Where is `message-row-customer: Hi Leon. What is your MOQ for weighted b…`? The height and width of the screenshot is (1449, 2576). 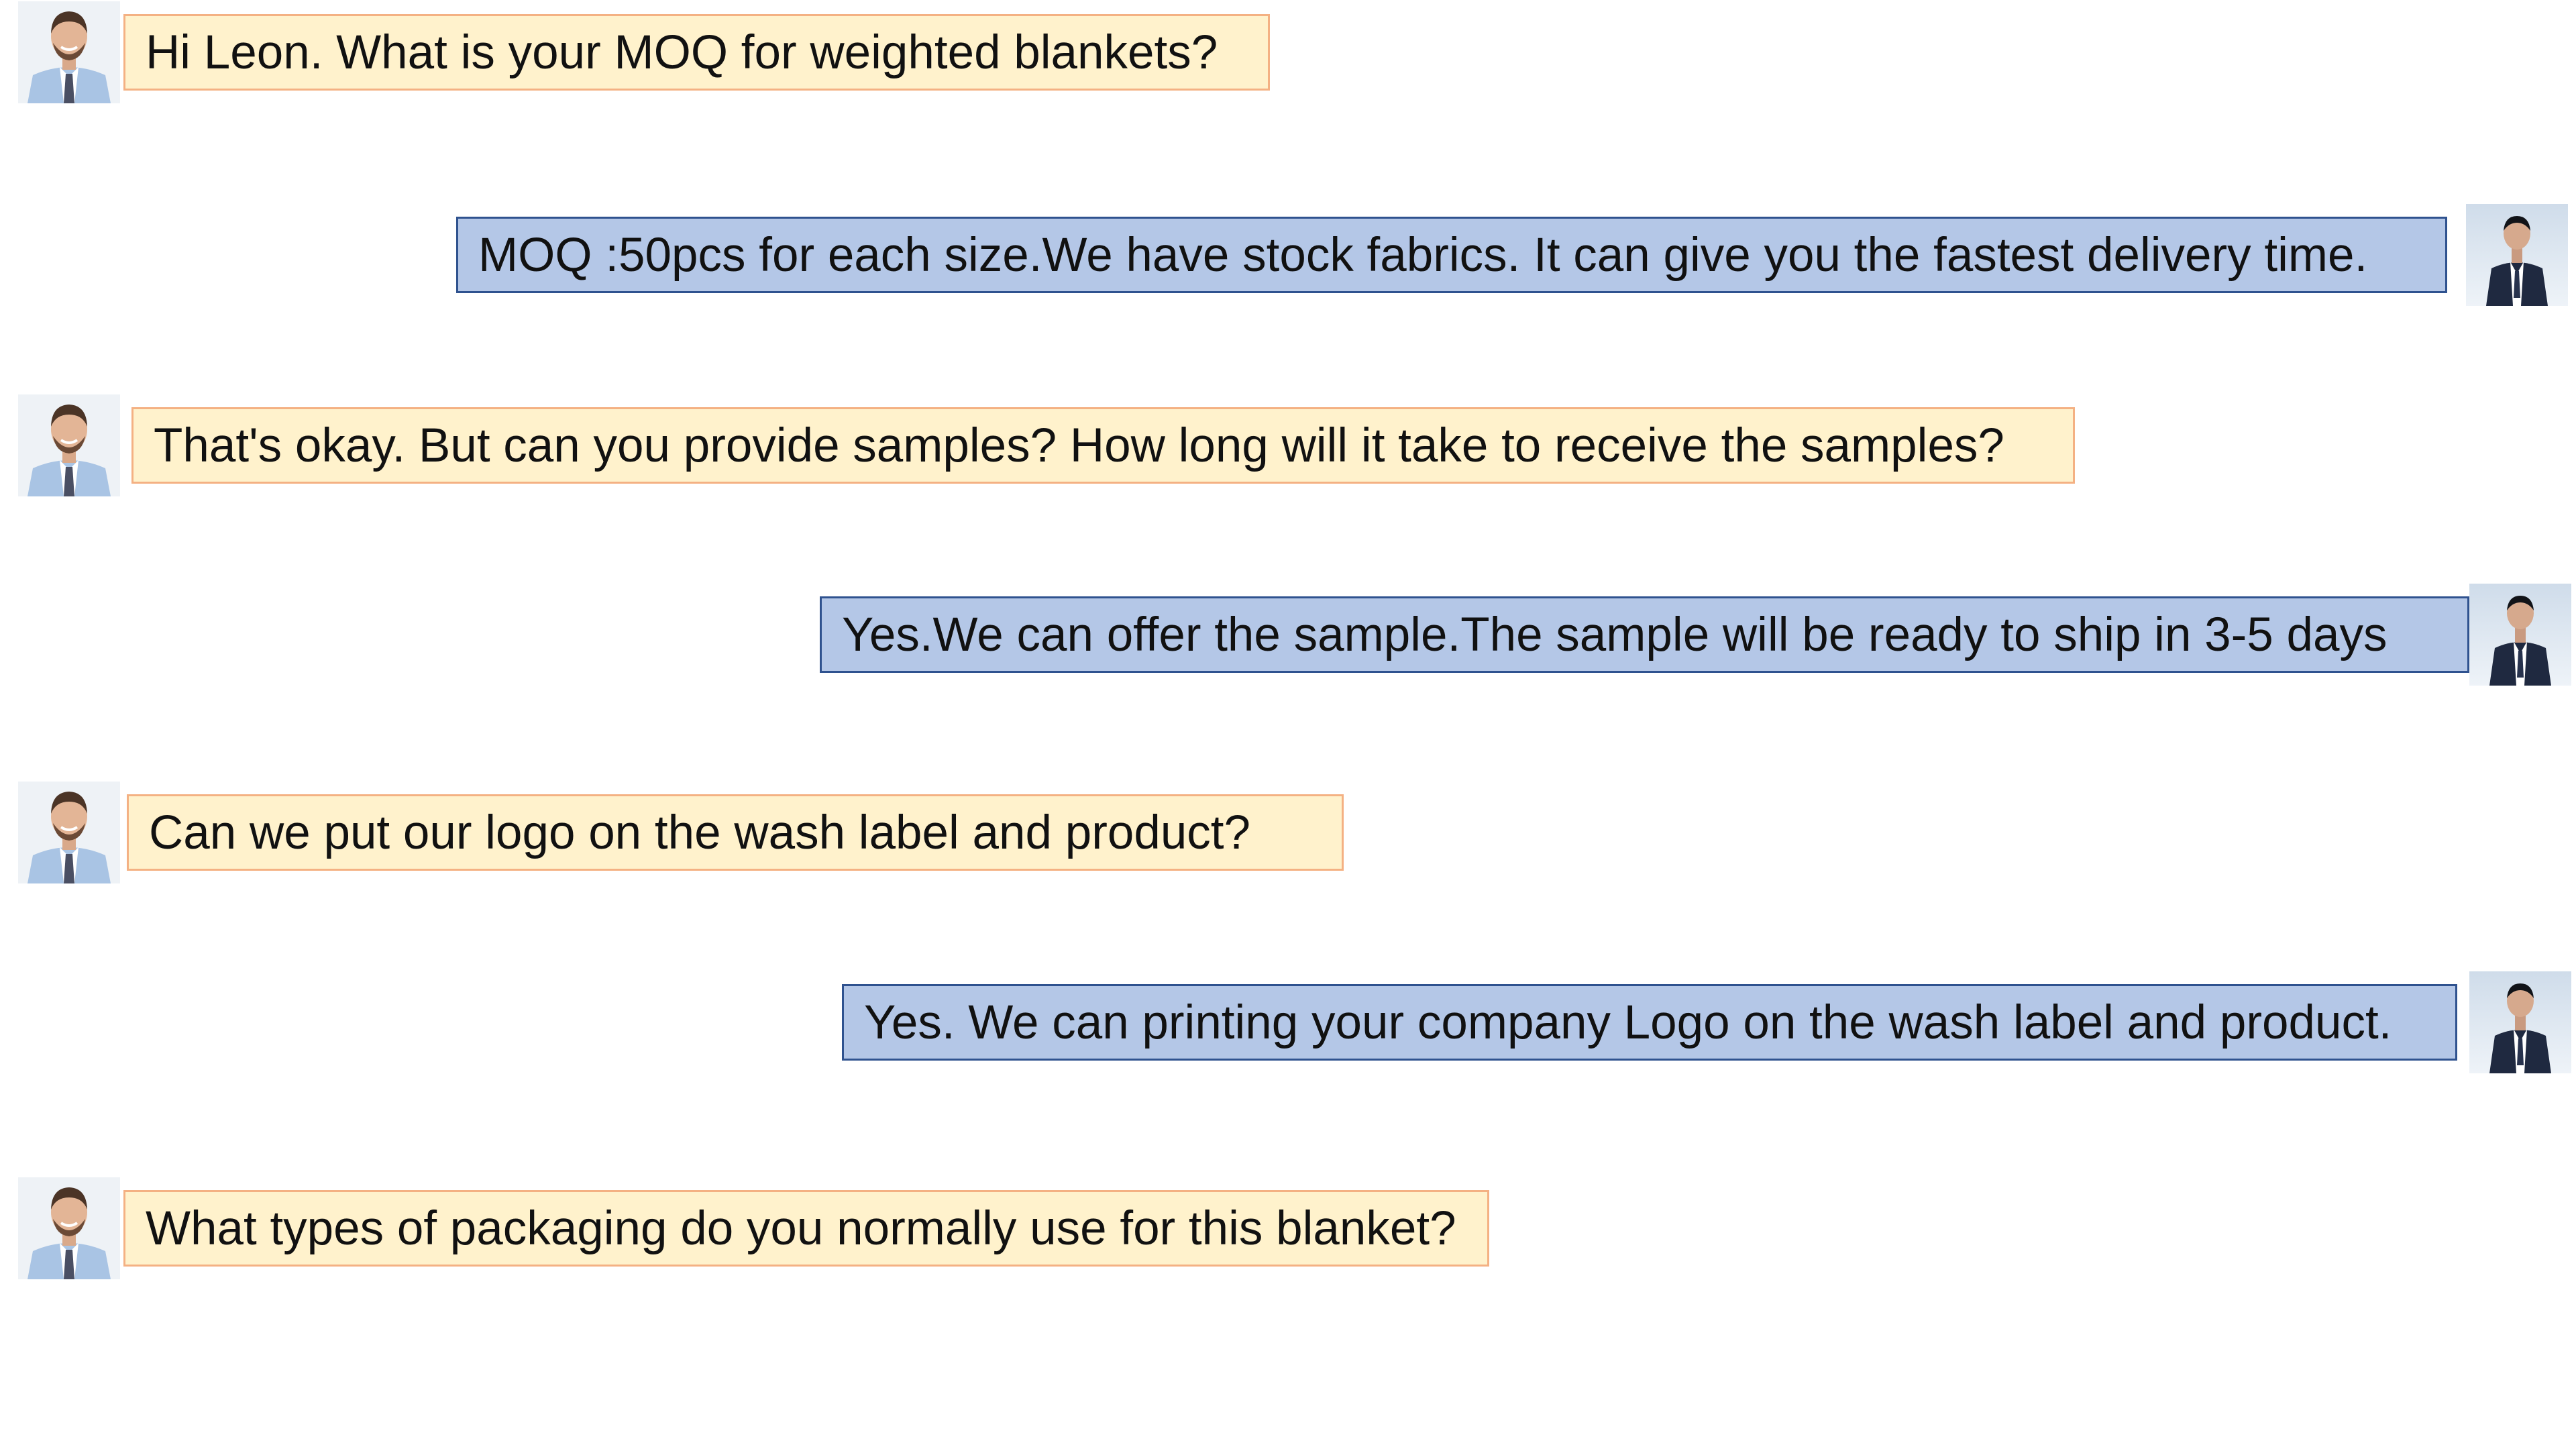
message-row-customer: Hi Leon. What is your MOQ for weighted b… is located at coordinates (1288, 52).